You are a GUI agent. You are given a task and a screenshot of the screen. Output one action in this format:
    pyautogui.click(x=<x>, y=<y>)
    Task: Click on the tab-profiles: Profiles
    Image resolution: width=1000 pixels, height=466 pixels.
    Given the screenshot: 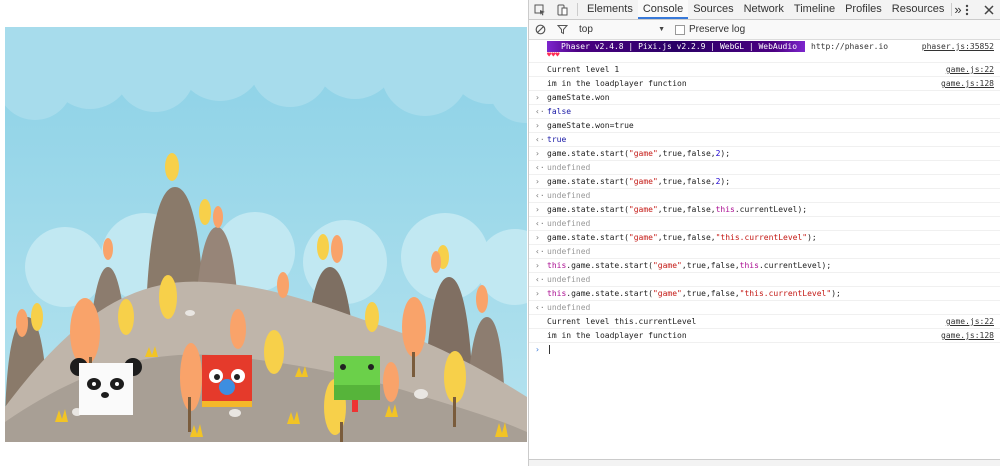 What is the action you would take?
    pyautogui.click(x=863, y=9)
    